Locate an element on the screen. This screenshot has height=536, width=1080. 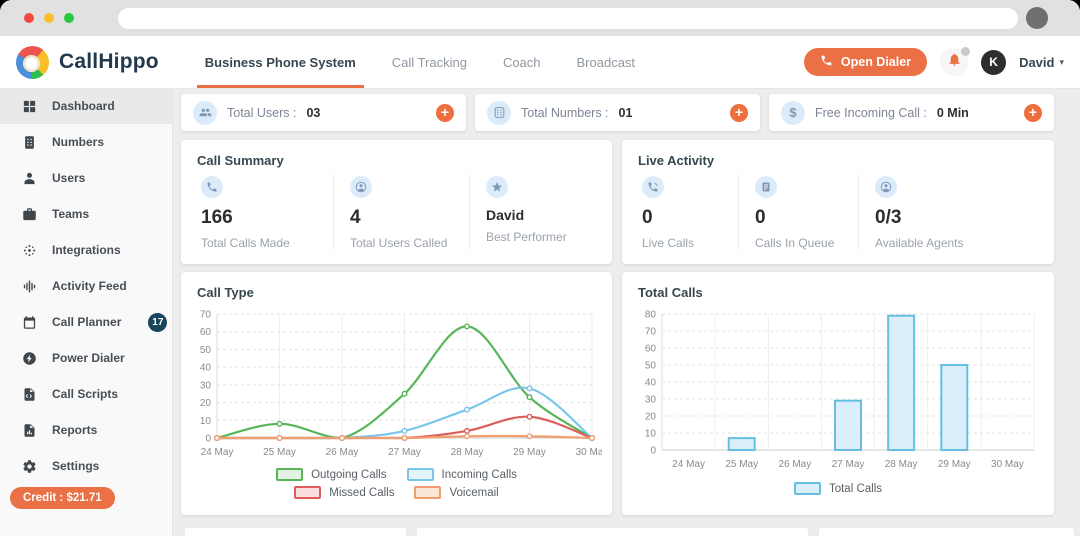
browser-chrome is located at coordinates (540, 18).